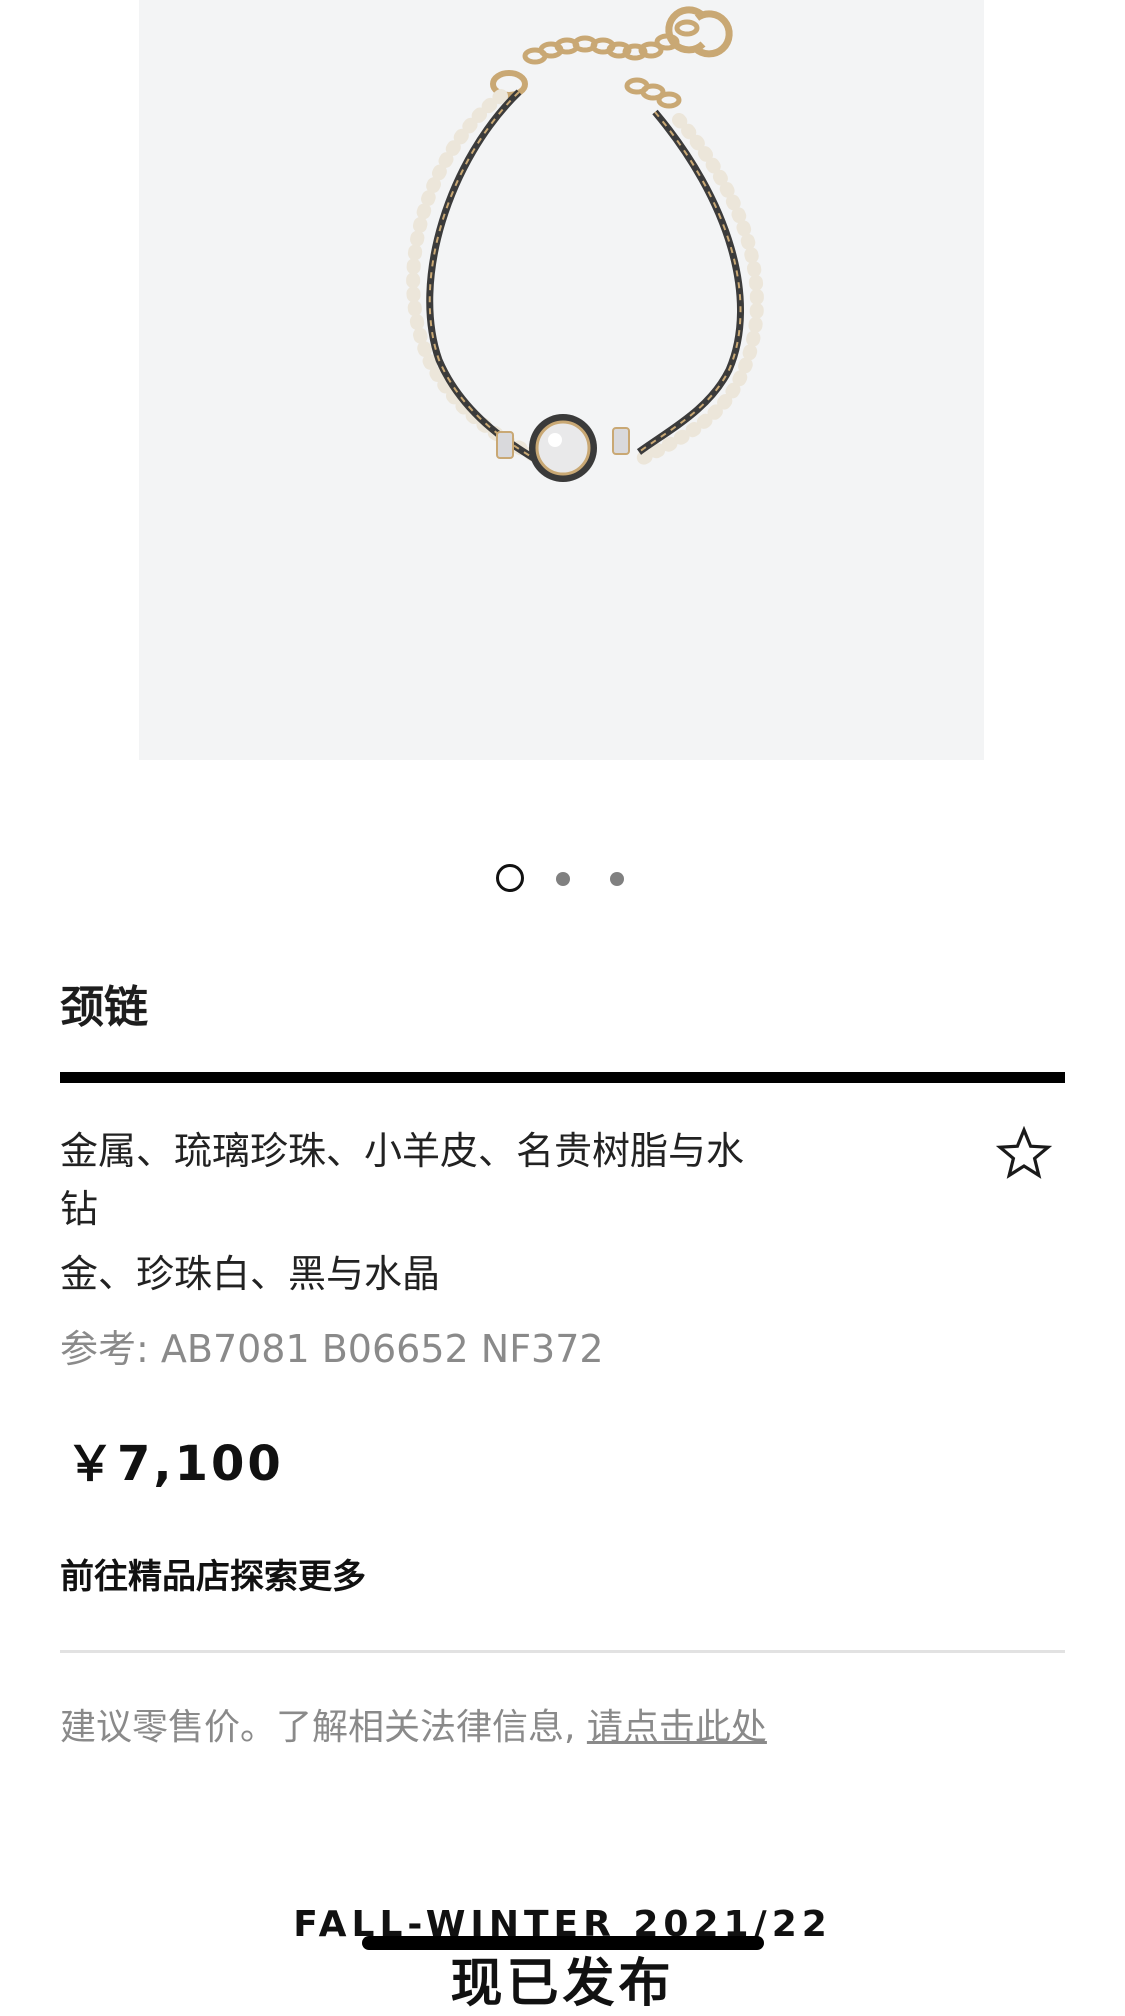  I want to click on product-reference: 参考: AB7081 B06652 NF372, so click(332, 1349).